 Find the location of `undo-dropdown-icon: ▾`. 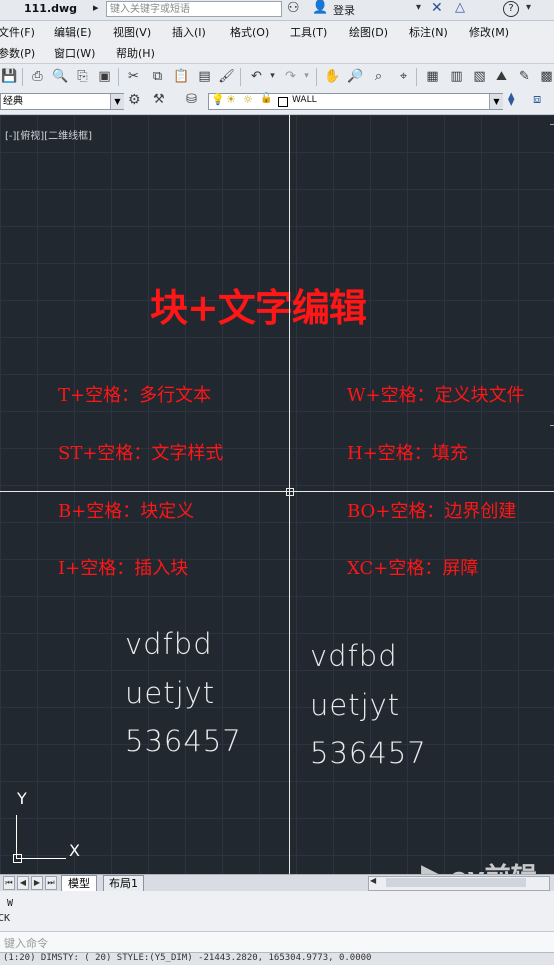

undo-dropdown-icon: ▾ is located at coordinates (272, 76).